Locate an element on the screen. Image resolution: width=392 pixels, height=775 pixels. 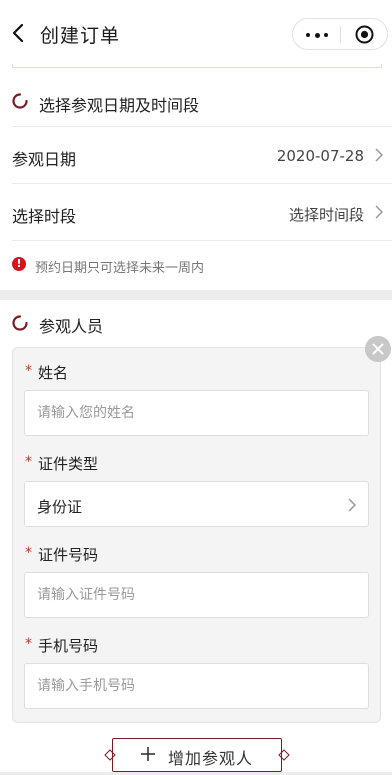
visit-date-label: 参观日期 is located at coordinates (44, 159).